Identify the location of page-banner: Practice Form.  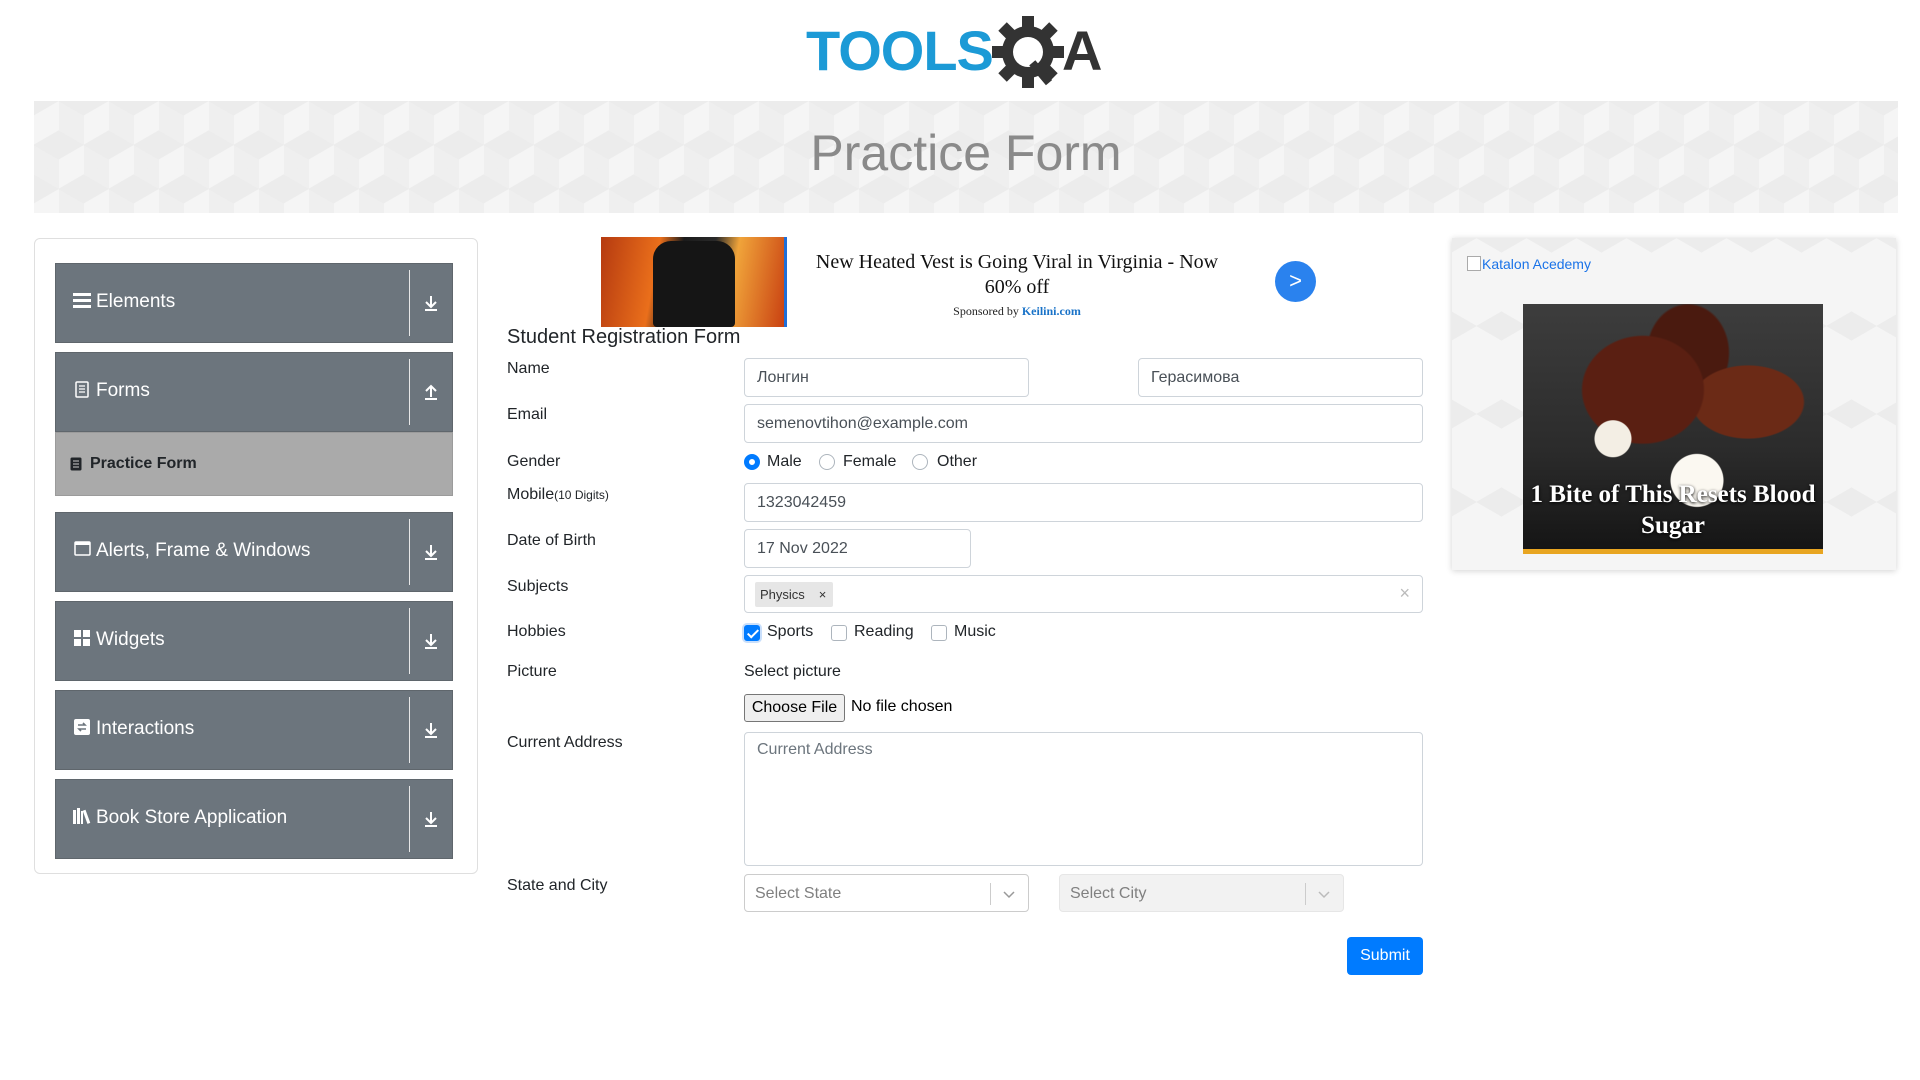
(966, 157).